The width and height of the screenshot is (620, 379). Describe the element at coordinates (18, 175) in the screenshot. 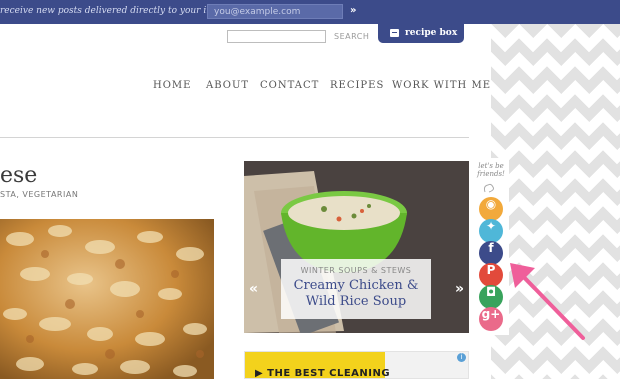

I see `post-title: ese` at that location.